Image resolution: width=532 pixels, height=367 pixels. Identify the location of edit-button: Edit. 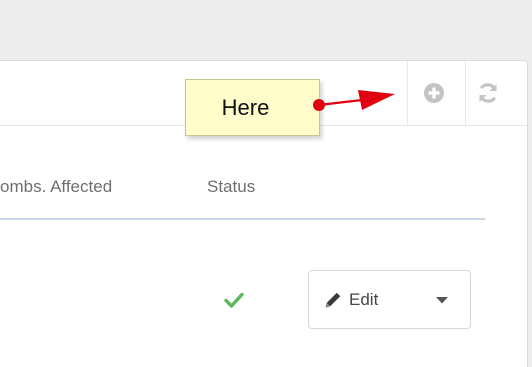
(363, 299).